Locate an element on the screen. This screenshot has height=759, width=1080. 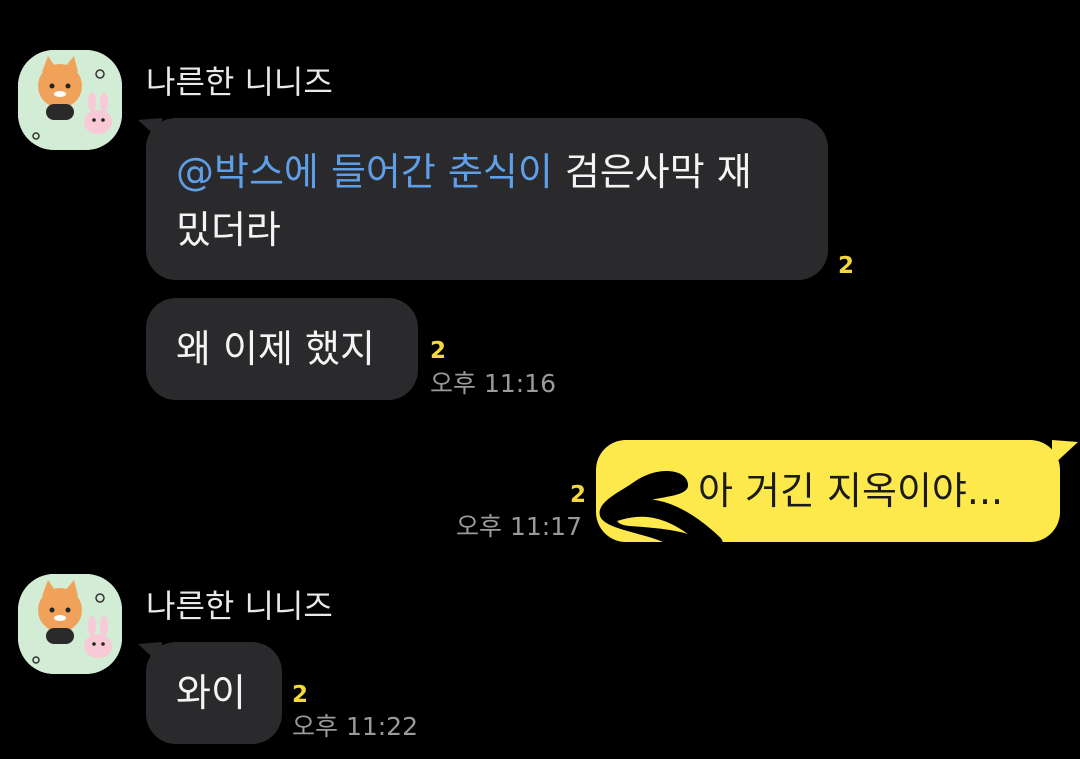
message-text: 와이 is located at coordinates (211, 693).